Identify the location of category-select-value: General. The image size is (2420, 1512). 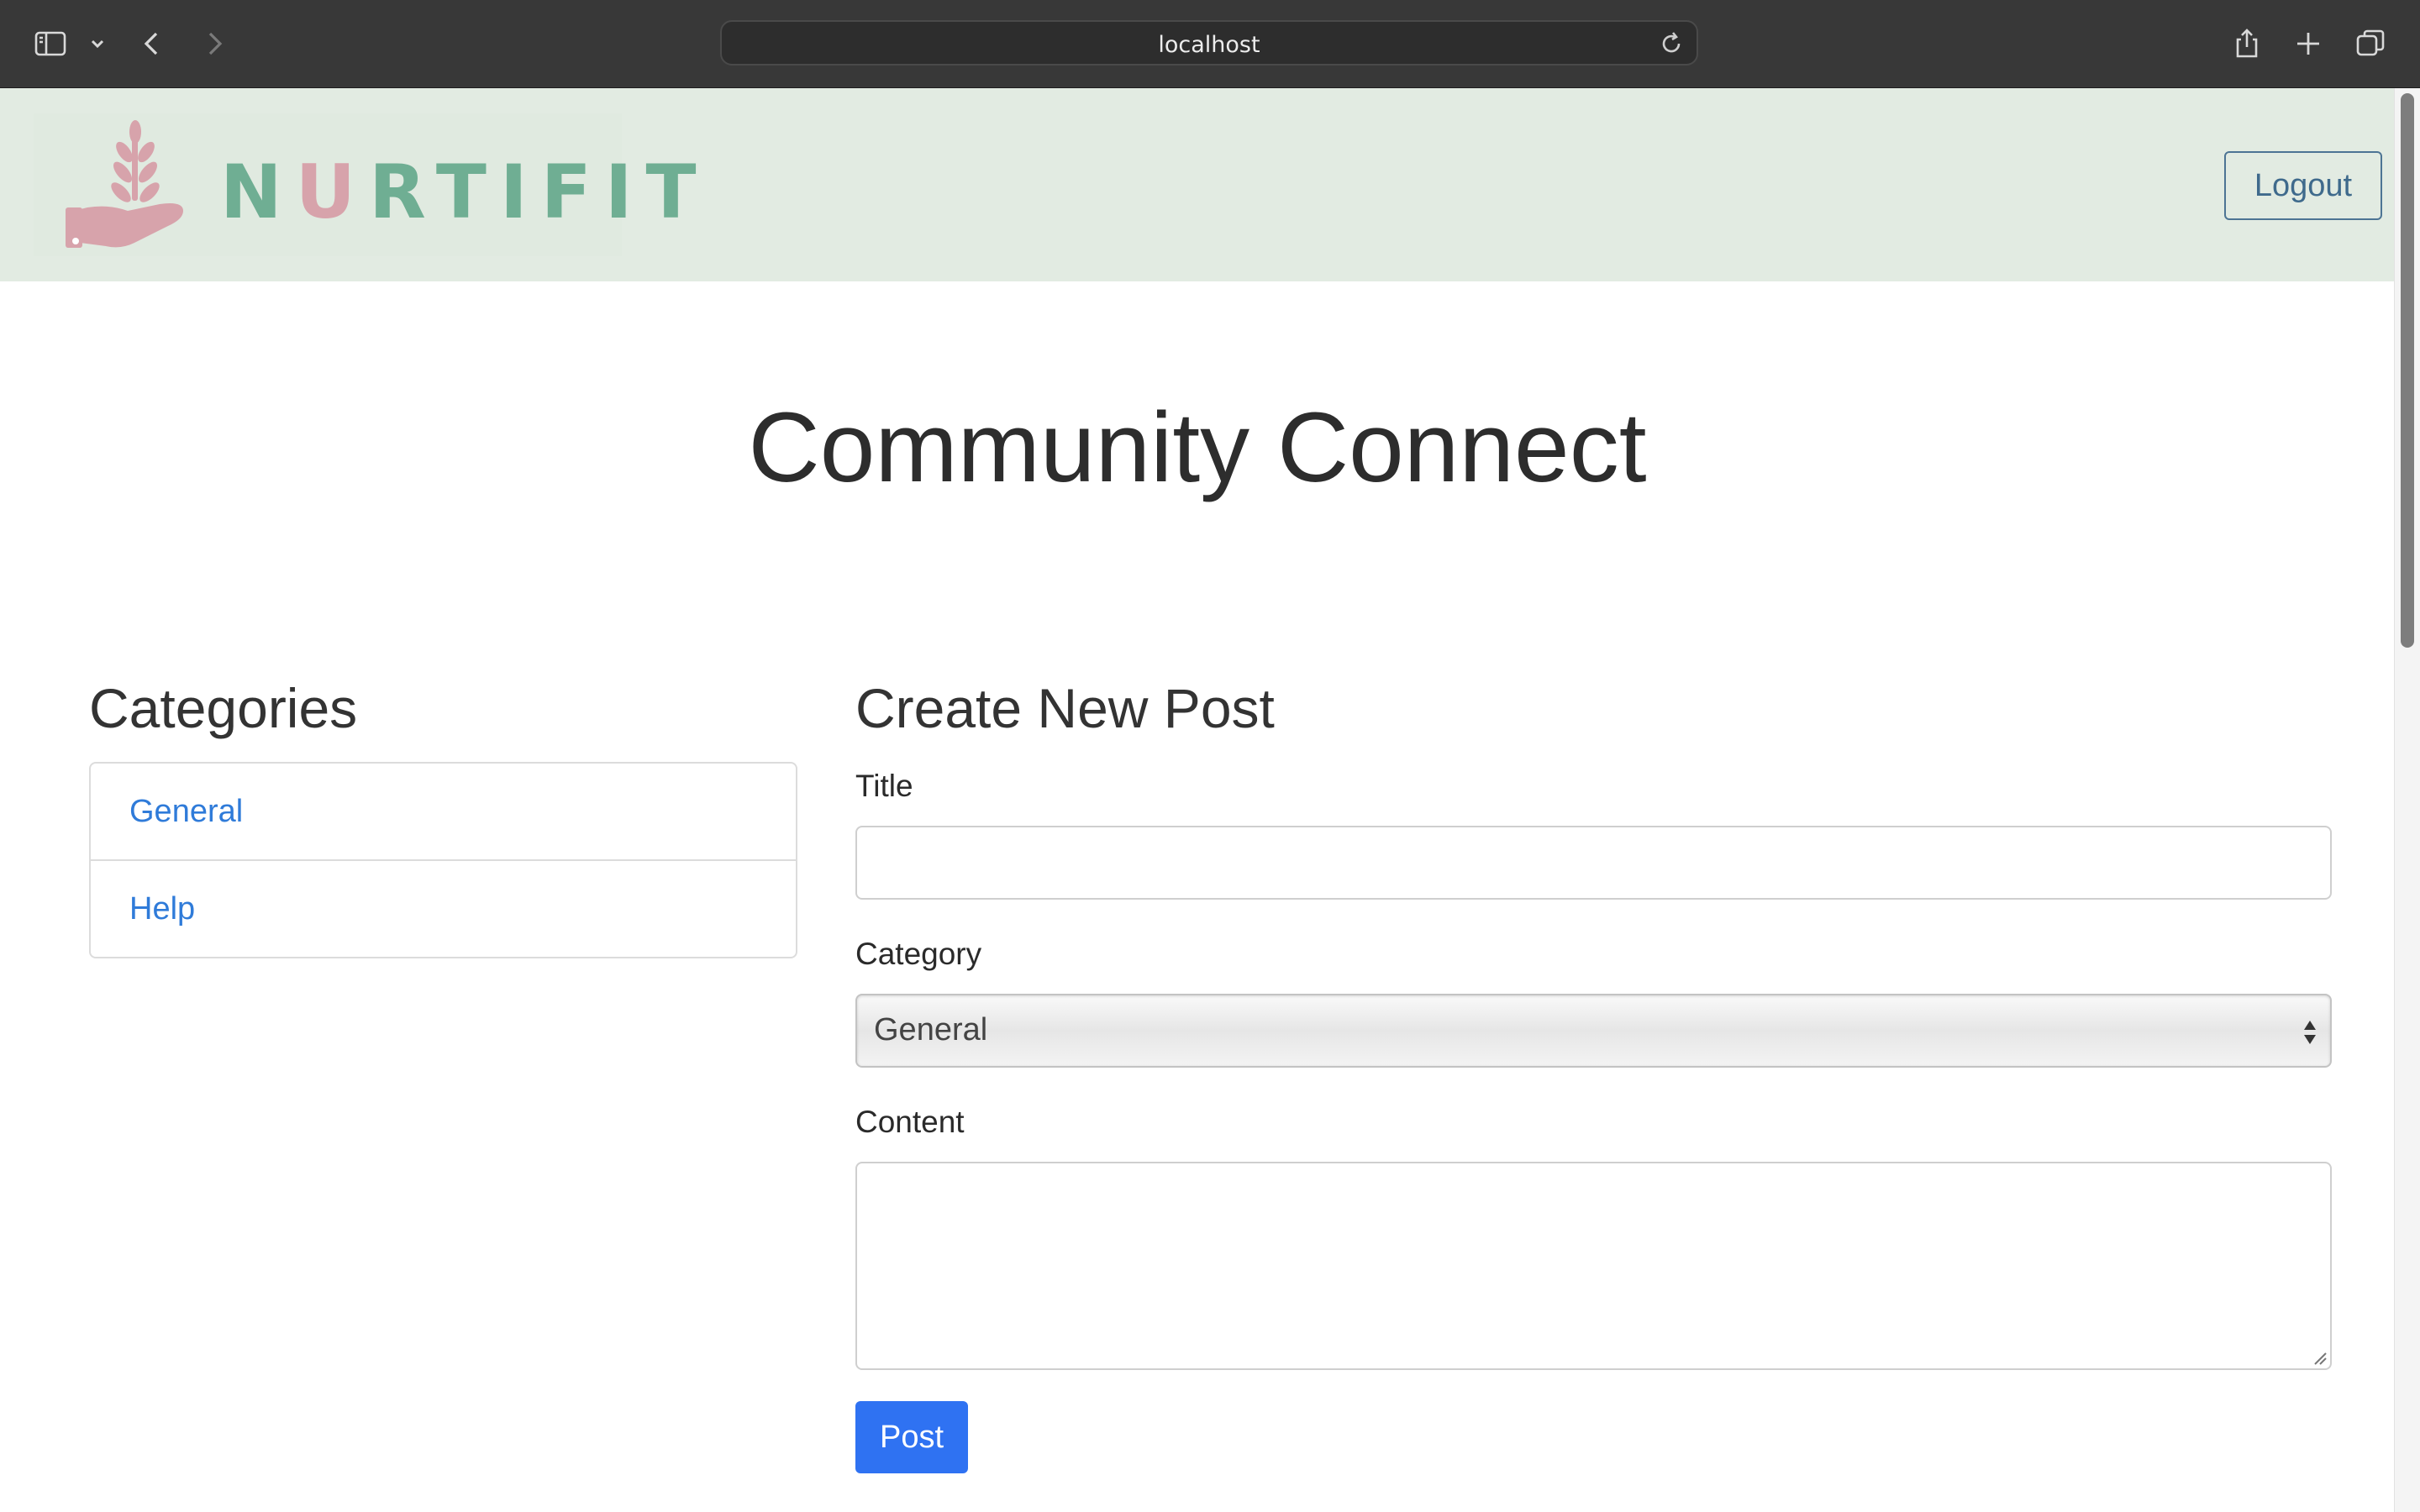
(931, 1029).